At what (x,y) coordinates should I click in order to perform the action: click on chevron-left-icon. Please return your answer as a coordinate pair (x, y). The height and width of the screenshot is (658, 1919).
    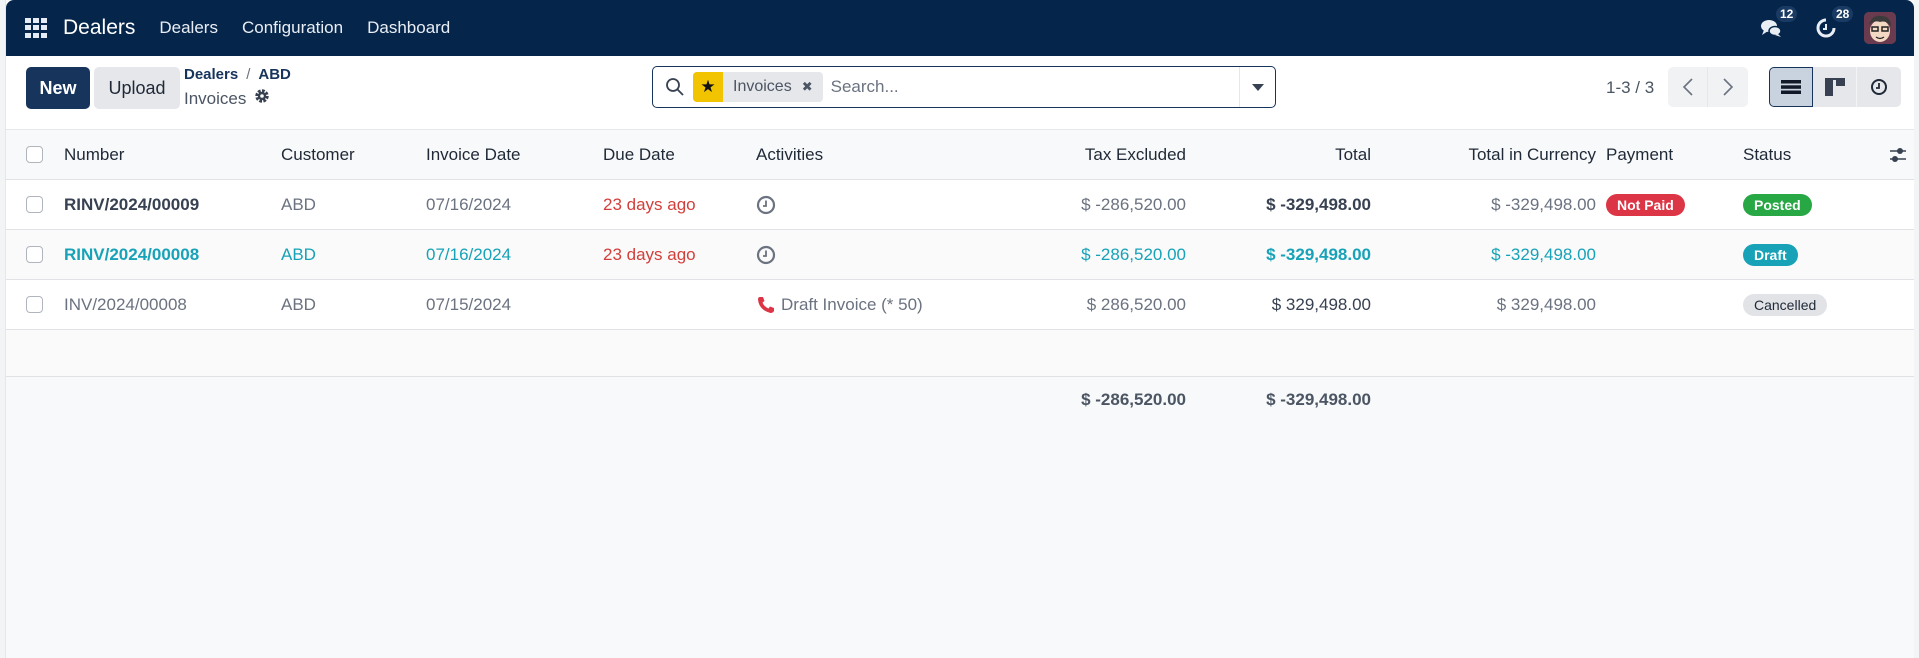
    Looking at the image, I should click on (1687, 87).